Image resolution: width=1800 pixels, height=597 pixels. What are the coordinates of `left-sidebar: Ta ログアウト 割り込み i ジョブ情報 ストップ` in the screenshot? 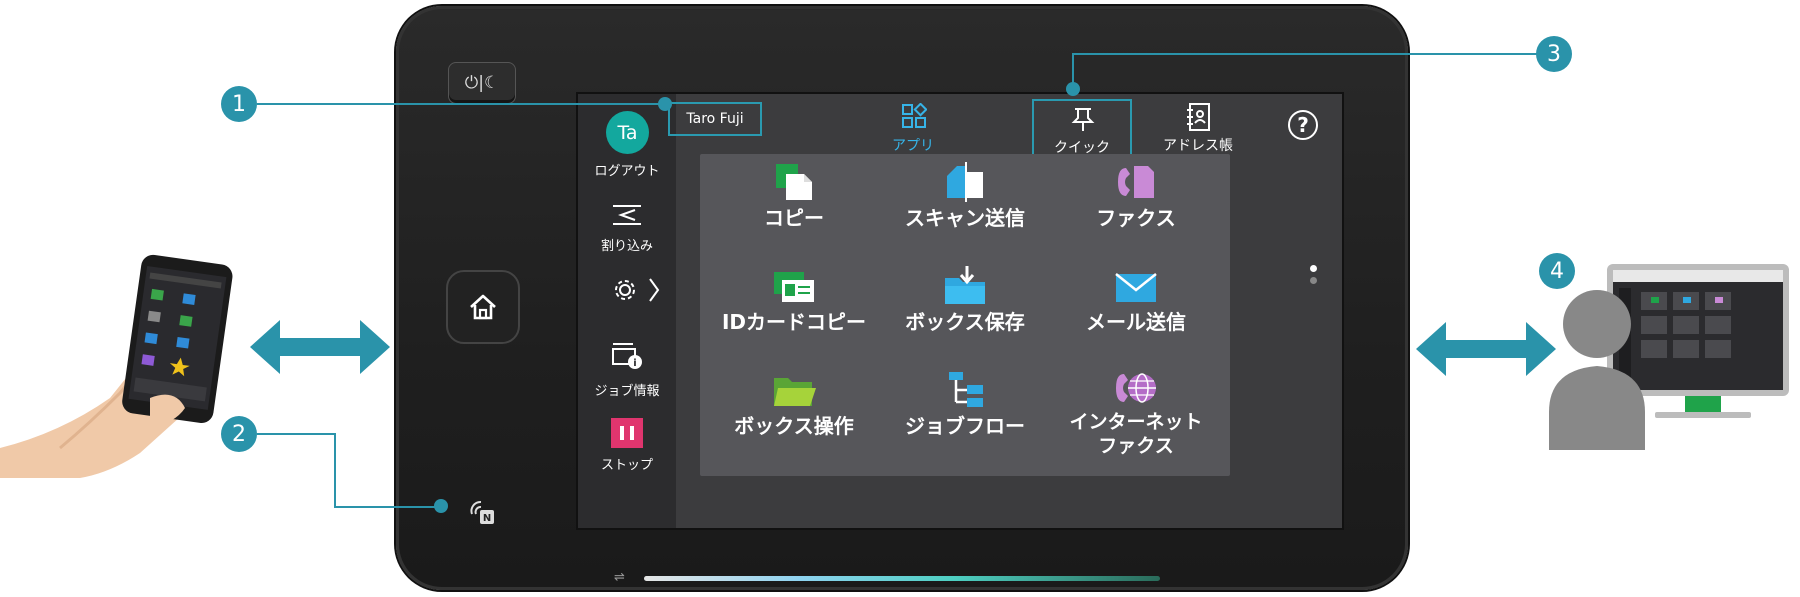 It's located at (627, 311).